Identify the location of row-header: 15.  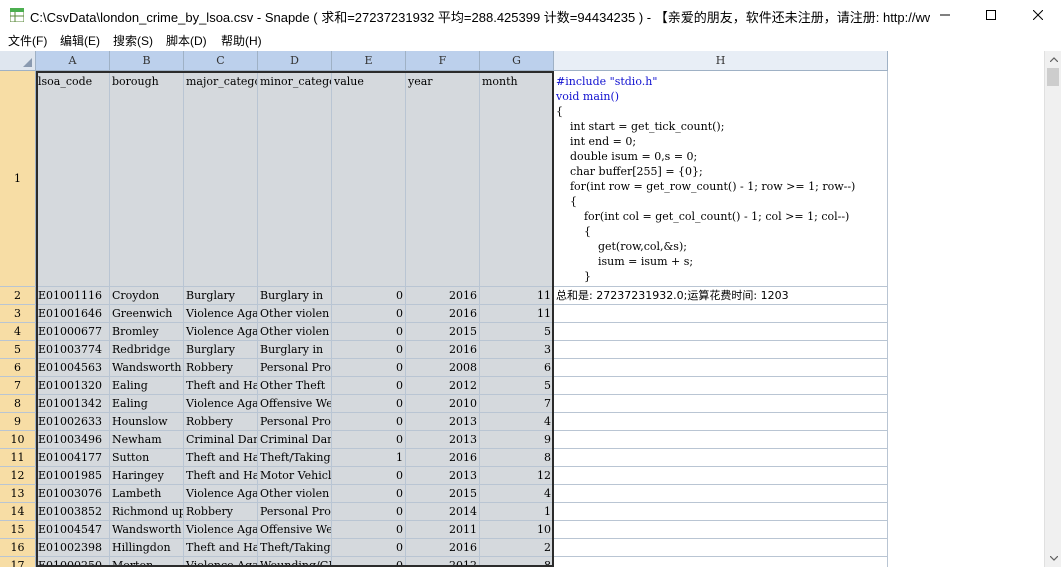
(18, 530).